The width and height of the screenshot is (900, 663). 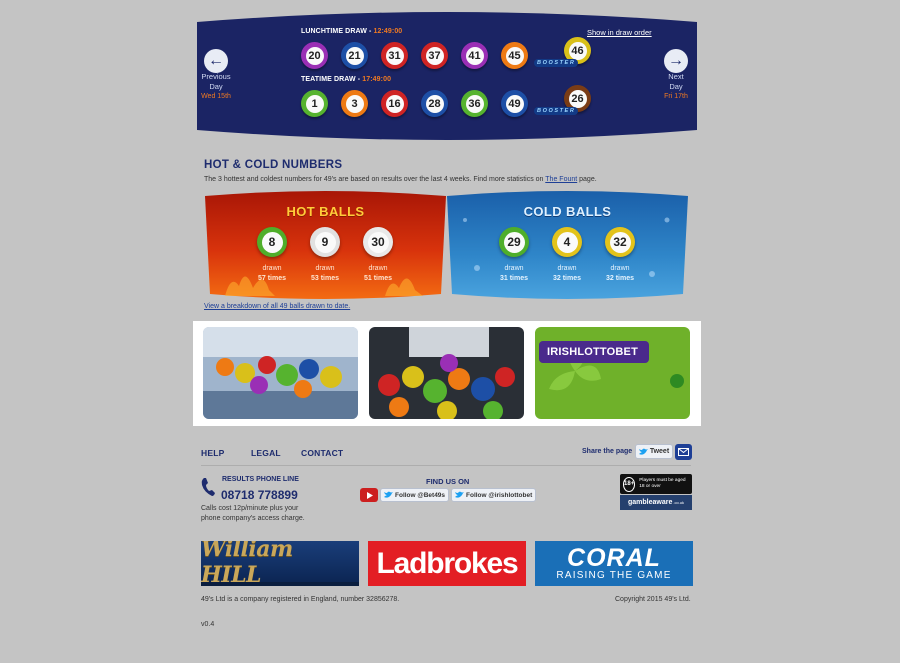 I want to click on phone-icon, so click(x=208, y=487).